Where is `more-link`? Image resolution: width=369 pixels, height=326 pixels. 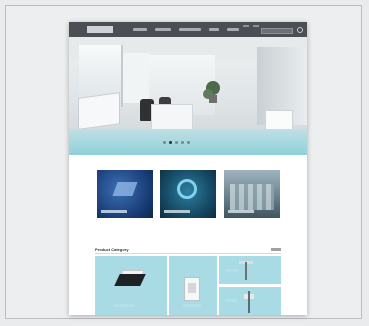
more-link is located at coordinates (276, 249).